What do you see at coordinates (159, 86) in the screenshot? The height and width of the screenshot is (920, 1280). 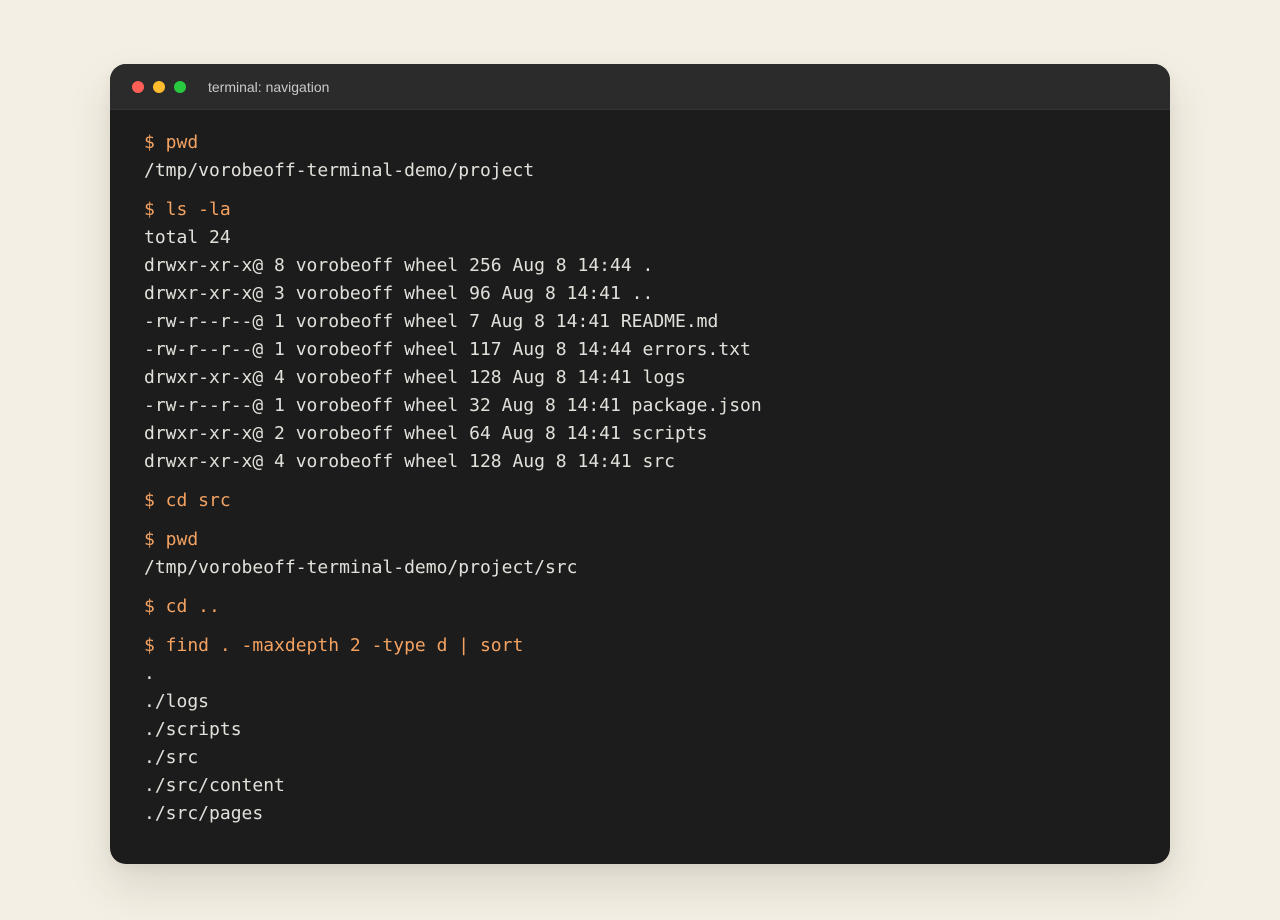 I see `minimize-button` at bounding box center [159, 86].